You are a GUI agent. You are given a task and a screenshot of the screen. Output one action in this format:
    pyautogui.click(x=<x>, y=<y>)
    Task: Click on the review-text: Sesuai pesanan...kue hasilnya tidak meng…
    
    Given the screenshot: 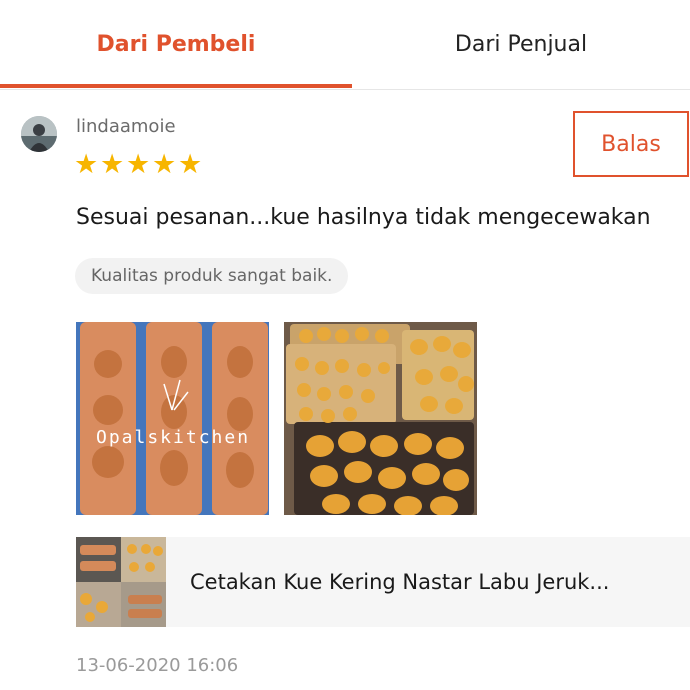 What is the action you would take?
    pyautogui.click(x=363, y=217)
    